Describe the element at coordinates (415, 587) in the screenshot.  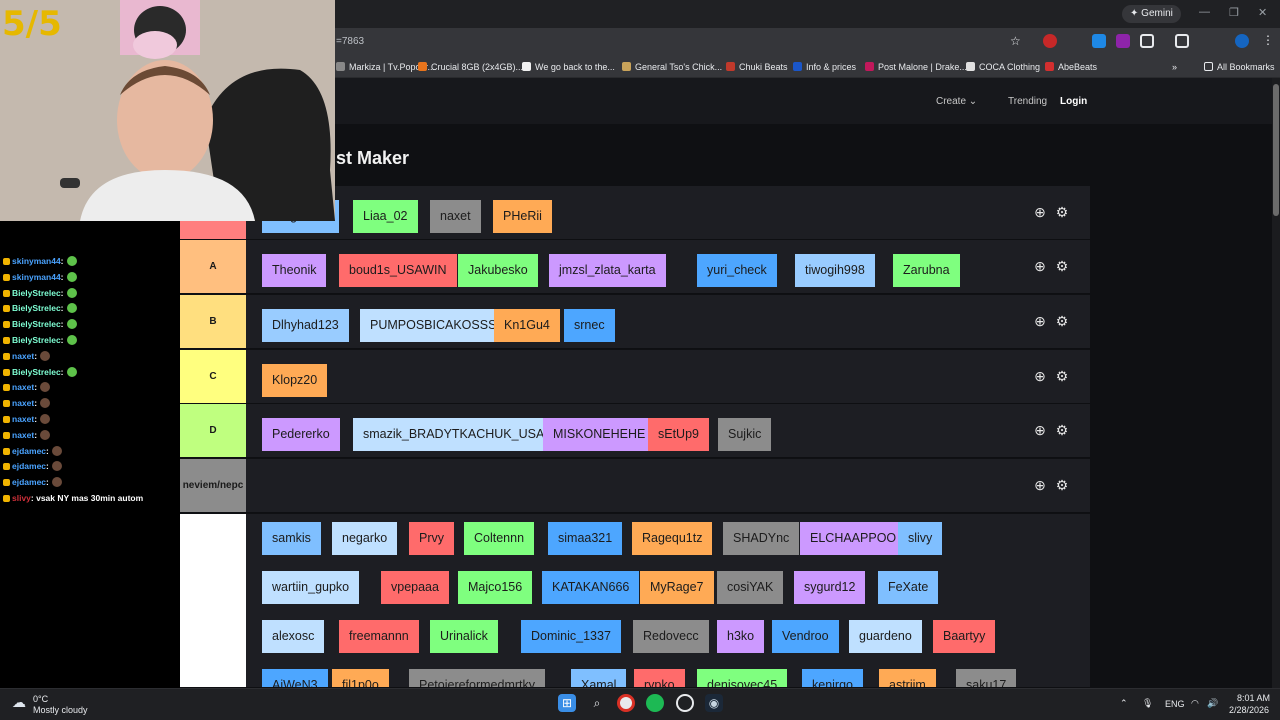
I see `pool-item: vpepaaa` at that location.